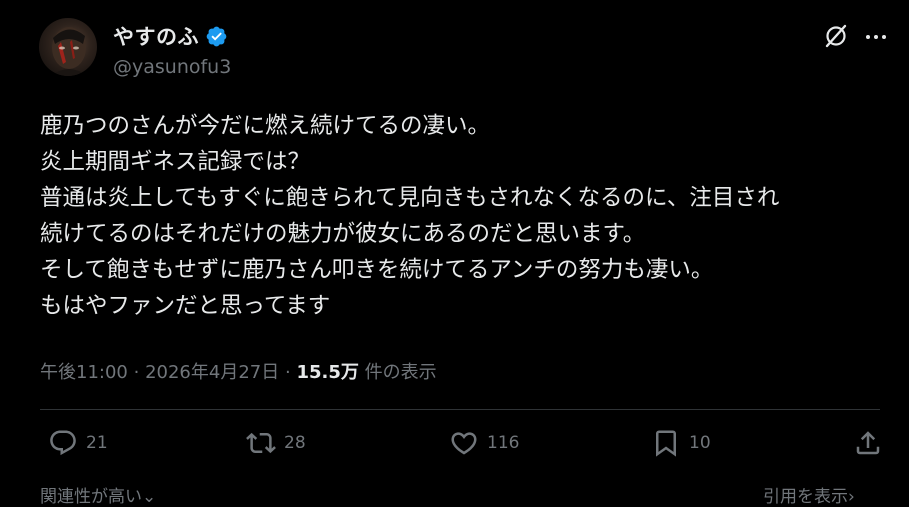 The height and width of the screenshot is (507, 909). I want to click on heart-icon, so click(464, 443).